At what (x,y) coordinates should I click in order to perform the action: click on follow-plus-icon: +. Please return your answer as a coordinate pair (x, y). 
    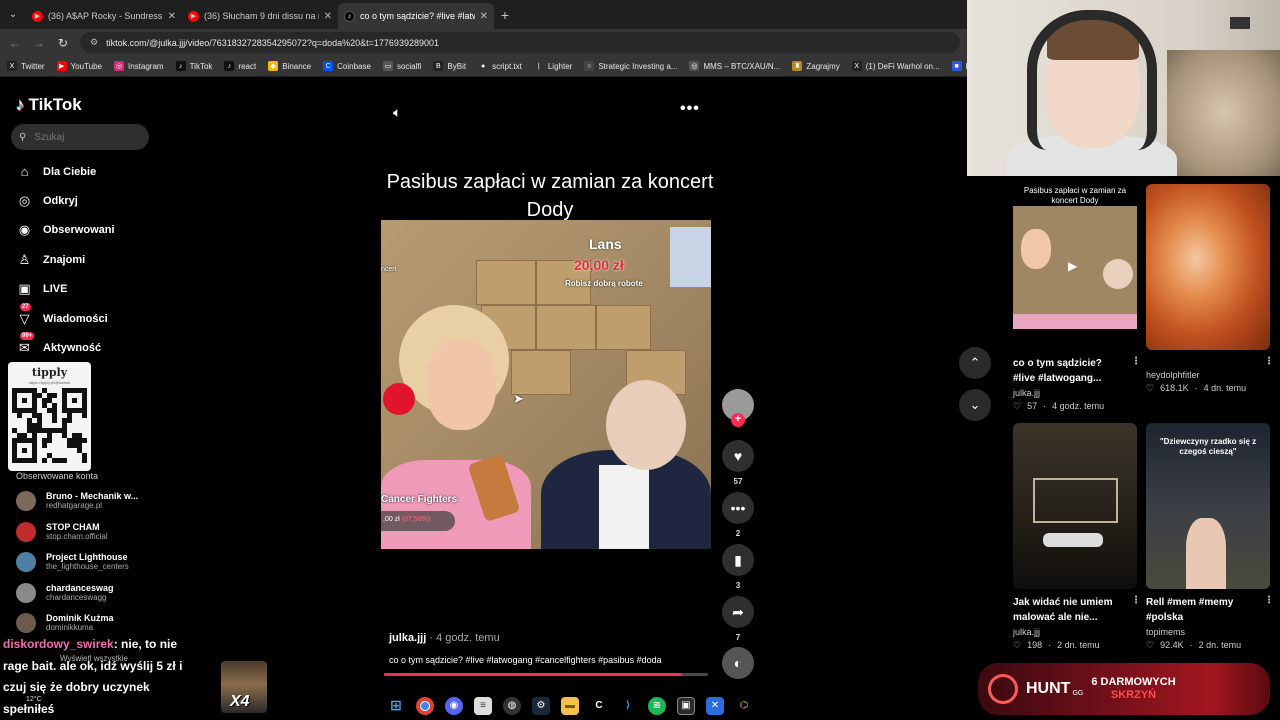
    Looking at the image, I should click on (738, 420).